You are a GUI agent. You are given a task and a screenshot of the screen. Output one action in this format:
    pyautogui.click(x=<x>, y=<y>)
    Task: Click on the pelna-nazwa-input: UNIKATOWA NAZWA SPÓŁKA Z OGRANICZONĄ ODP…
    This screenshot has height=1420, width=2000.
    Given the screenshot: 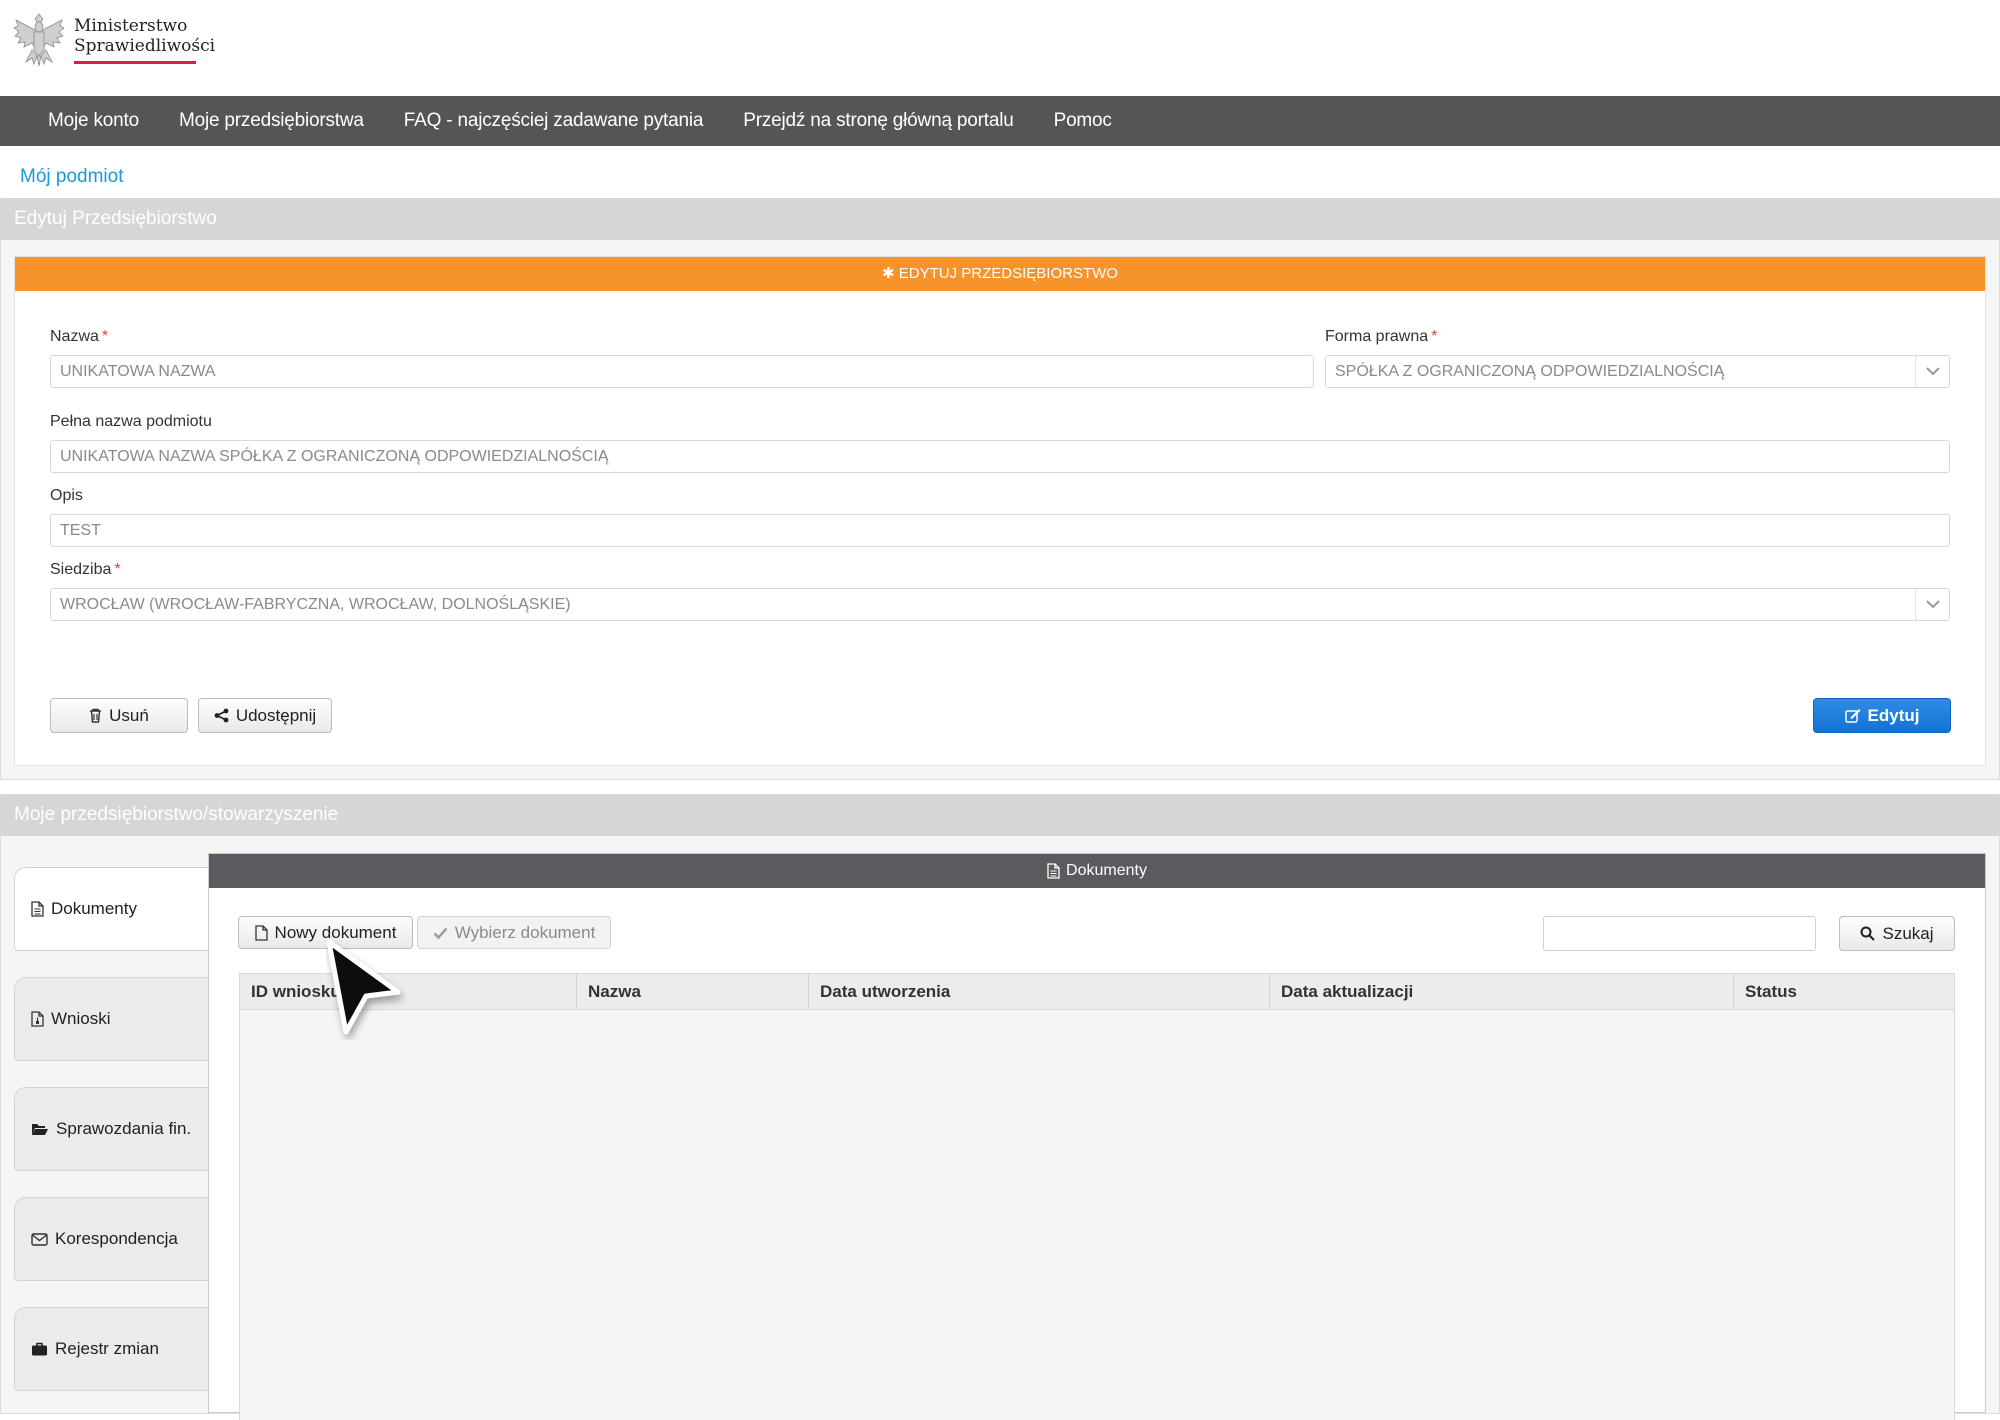 What is the action you would take?
    pyautogui.click(x=1000, y=456)
    